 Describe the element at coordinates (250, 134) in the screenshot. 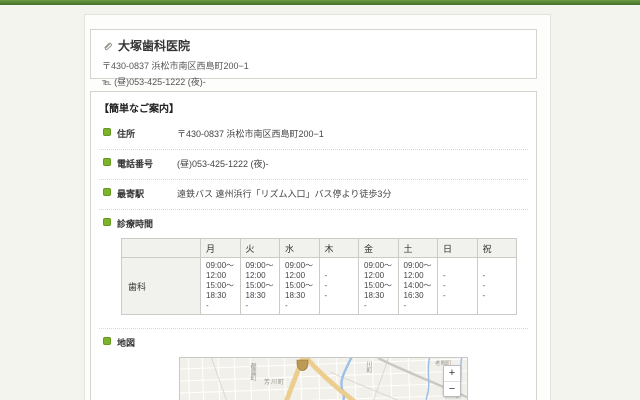

I see `address-value: 〒430-0837 浜松市南区西島町200−1` at that location.